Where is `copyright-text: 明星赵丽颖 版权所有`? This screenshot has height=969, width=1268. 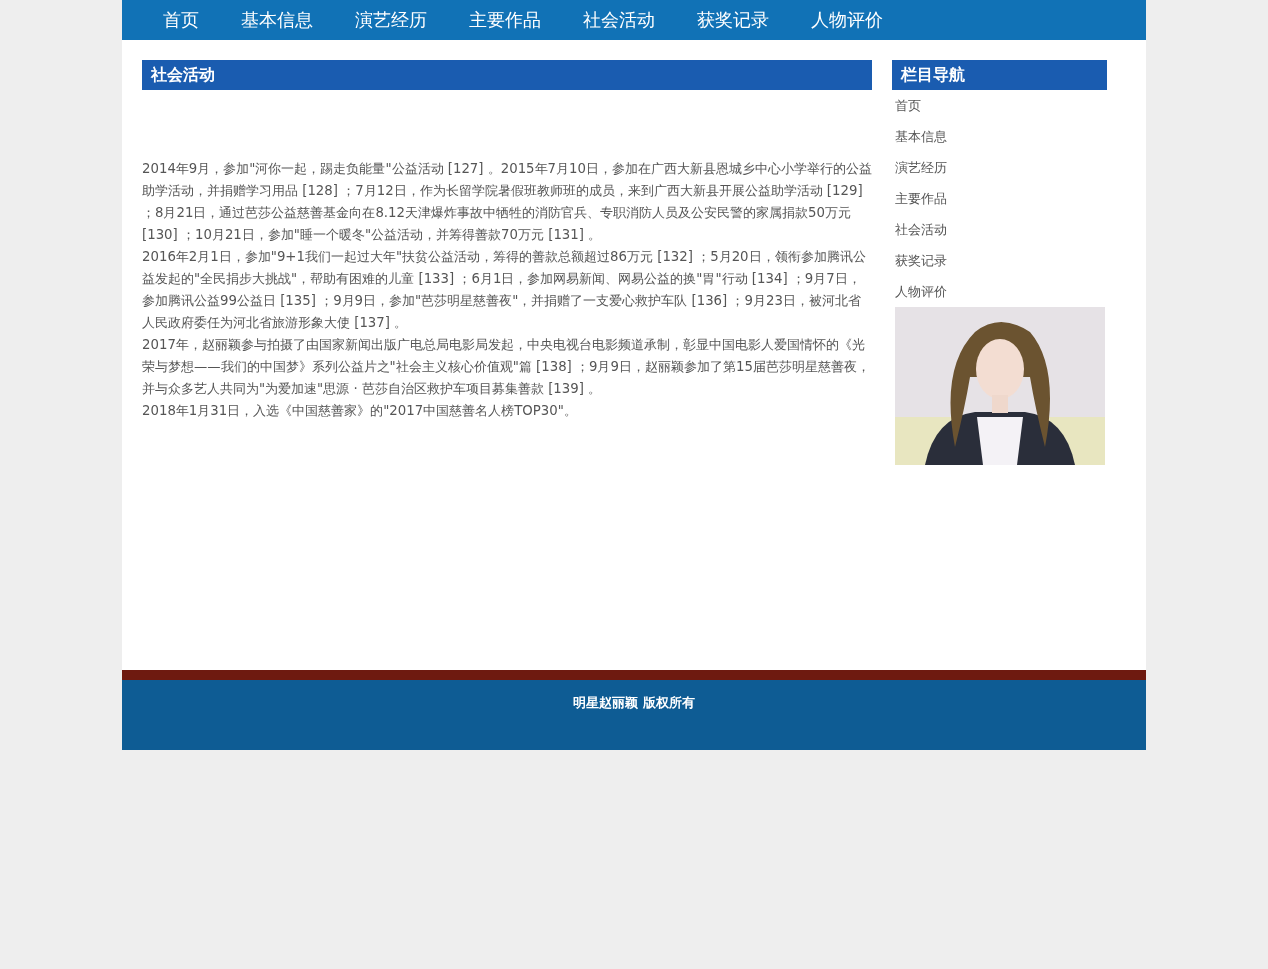
copyright-text: 明星赵丽颖 版权所有 is located at coordinates (634, 703).